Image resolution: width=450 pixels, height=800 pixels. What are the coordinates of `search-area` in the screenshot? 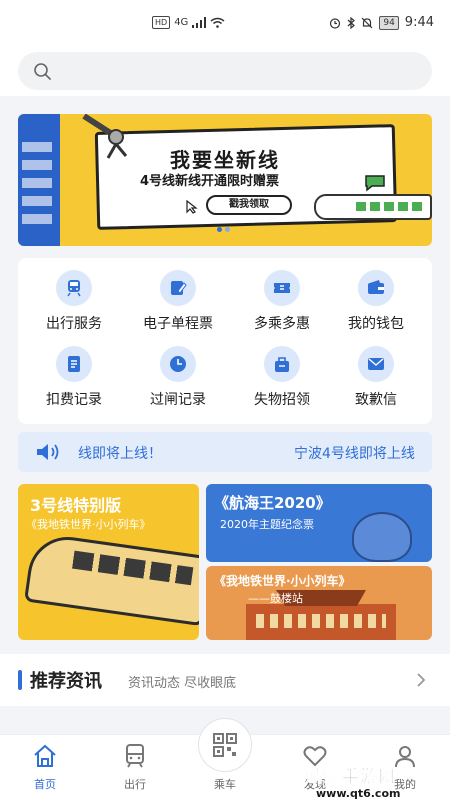 It's located at (225, 70).